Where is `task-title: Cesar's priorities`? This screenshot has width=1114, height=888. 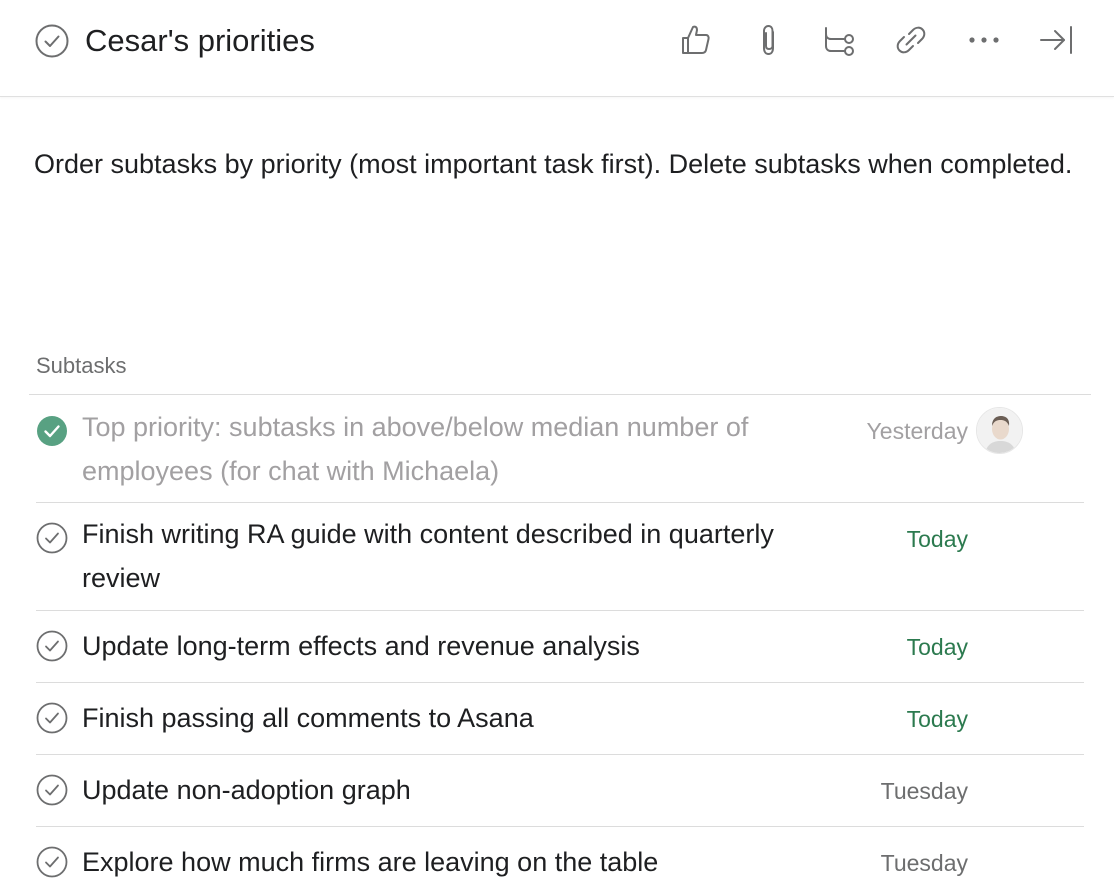 task-title: Cesar's priorities is located at coordinates (200, 41).